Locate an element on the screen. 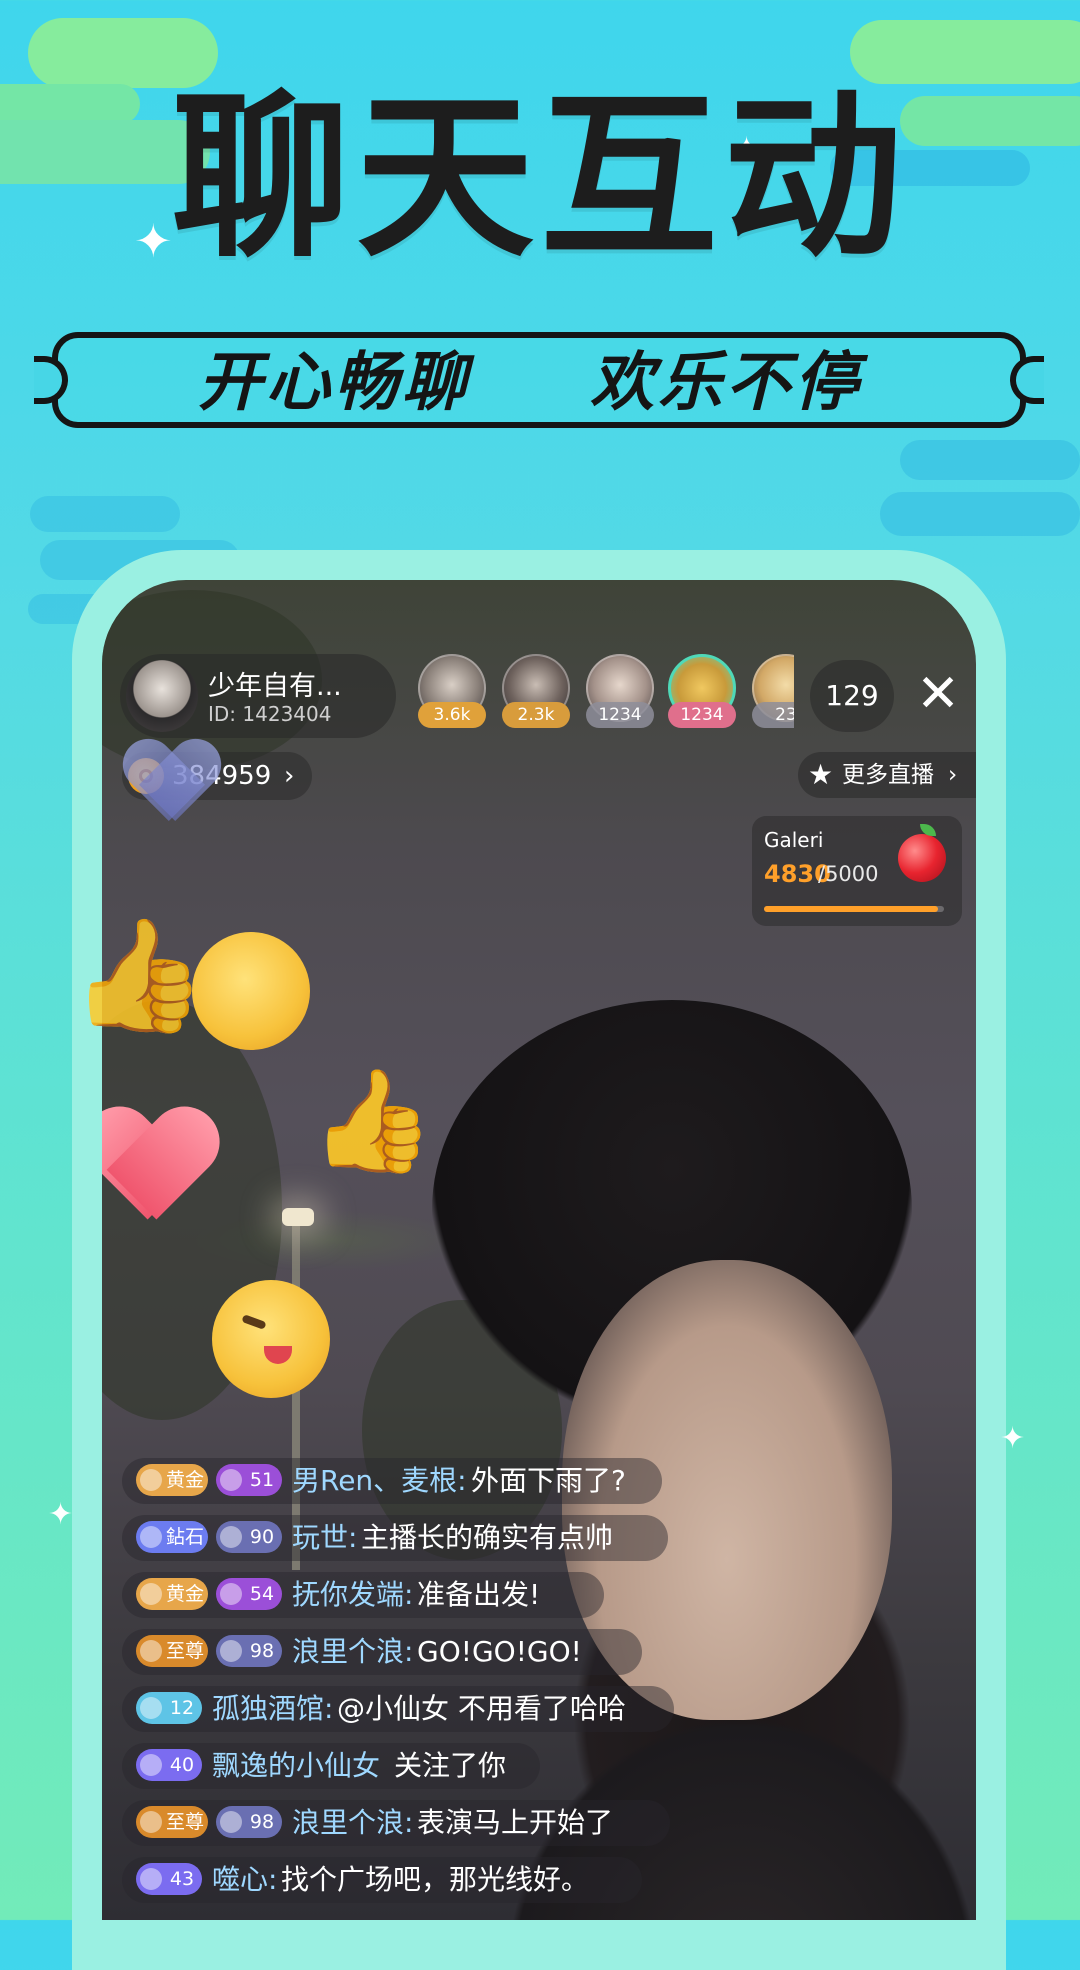  chat-username: 抚你发端: is located at coordinates (352, 1595).